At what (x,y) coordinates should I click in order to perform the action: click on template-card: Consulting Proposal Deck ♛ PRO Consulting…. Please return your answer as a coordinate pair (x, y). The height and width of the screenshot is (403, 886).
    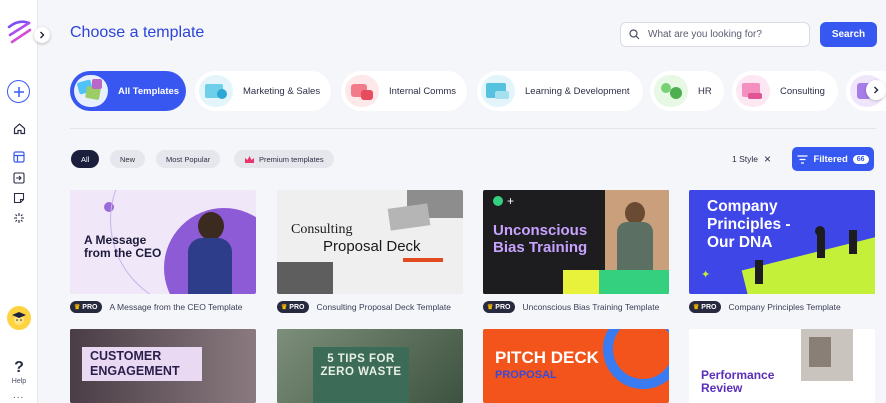
    Looking at the image, I should click on (370, 251).